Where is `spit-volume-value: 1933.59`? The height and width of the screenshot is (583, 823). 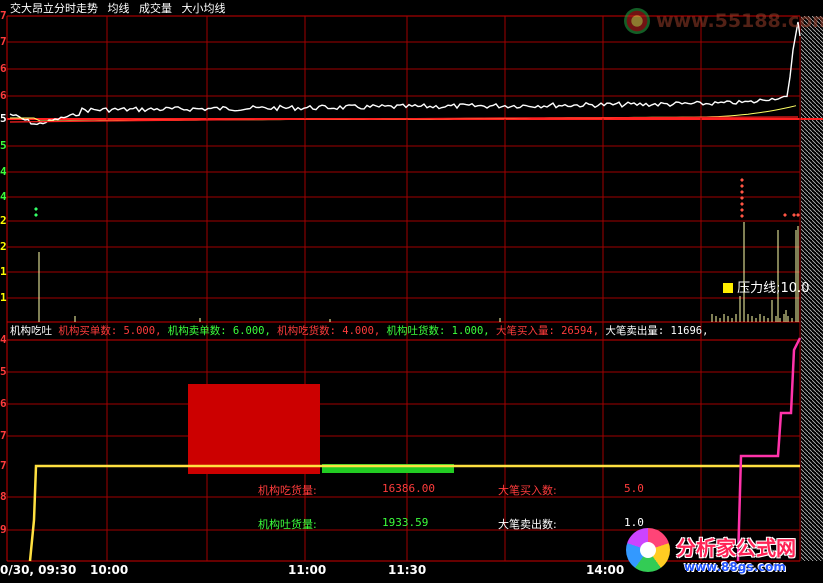
spit-volume-value: 1933.59 is located at coordinates (405, 522).